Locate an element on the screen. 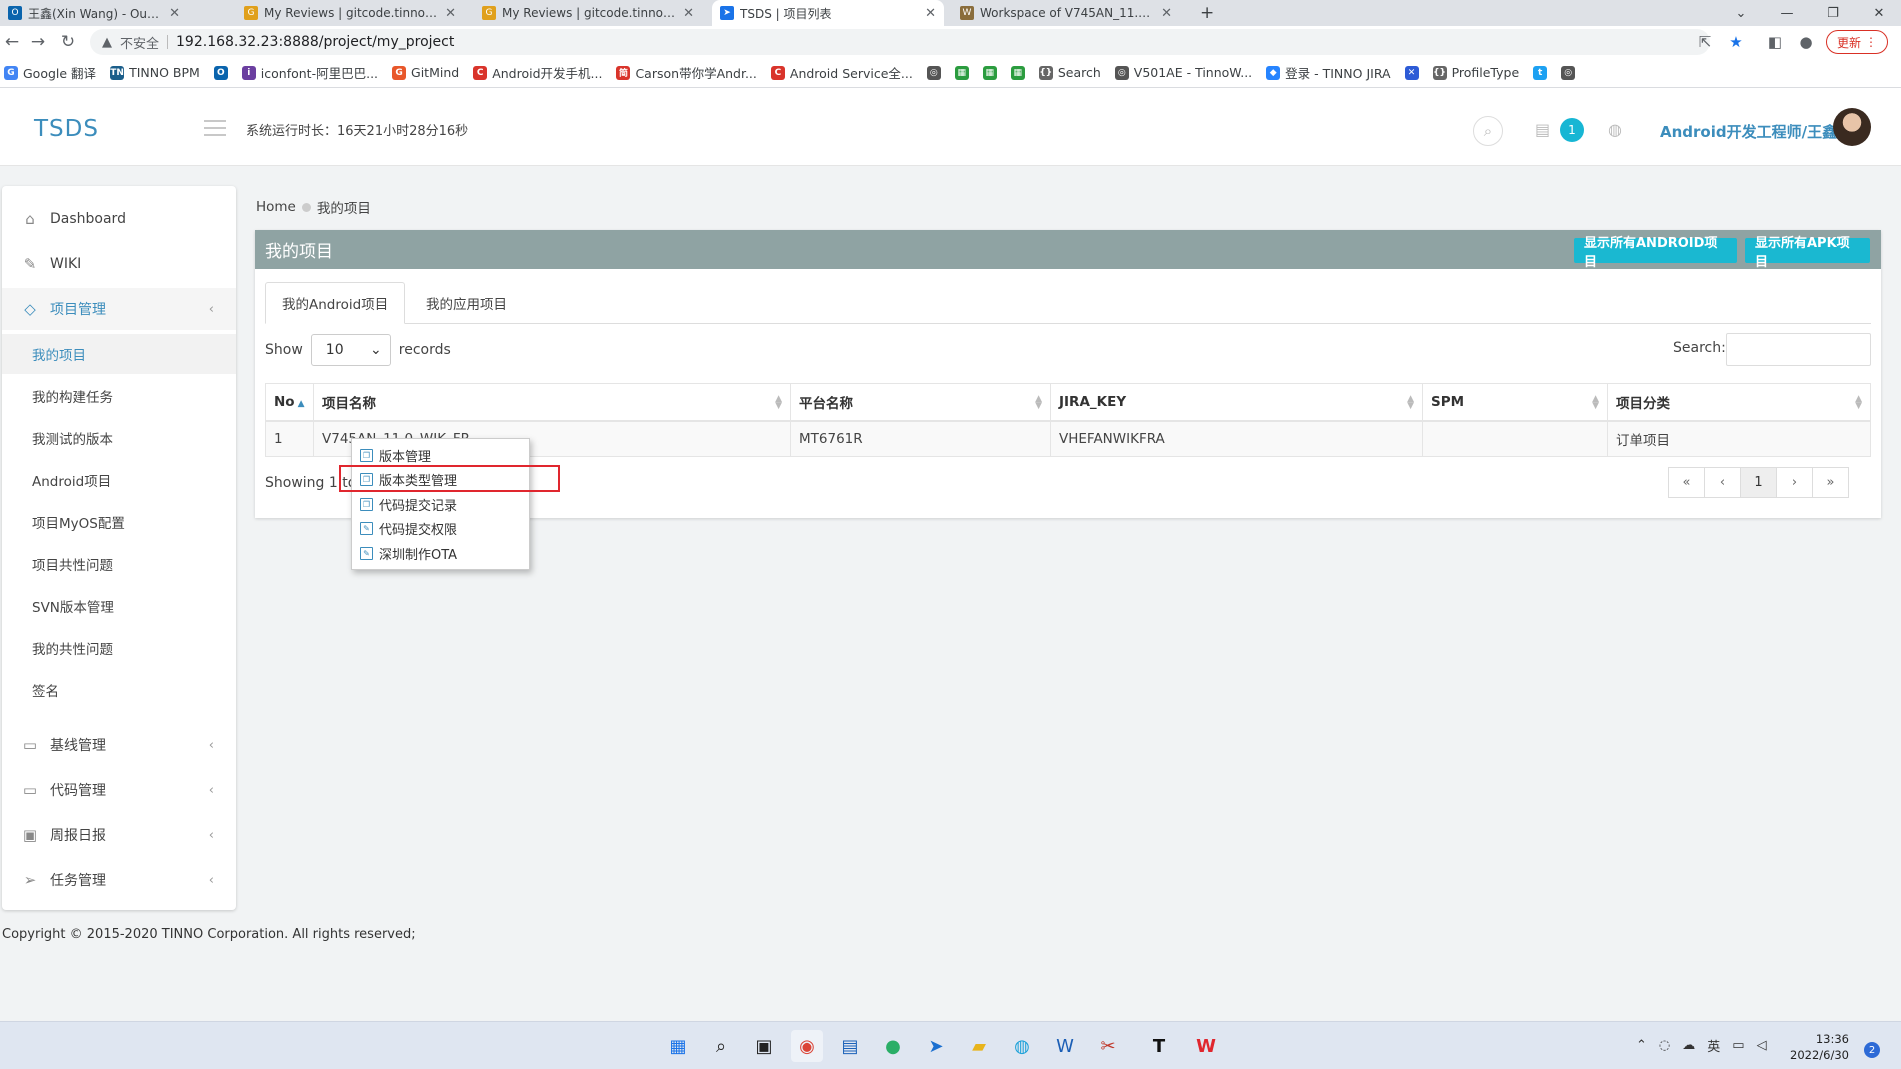 The height and width of the screenshot is (1069, 1901). sidebar-item-tasks: ➢ 任务管理 ‹ is located at coordinates (119, 880).